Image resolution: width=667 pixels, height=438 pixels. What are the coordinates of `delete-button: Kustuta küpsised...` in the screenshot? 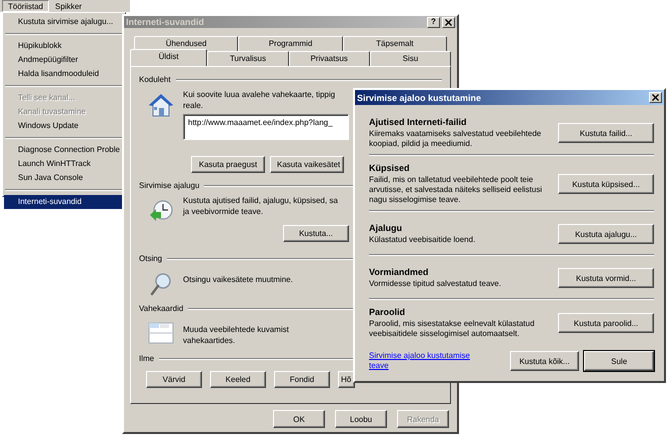 It's located at (606, 184).